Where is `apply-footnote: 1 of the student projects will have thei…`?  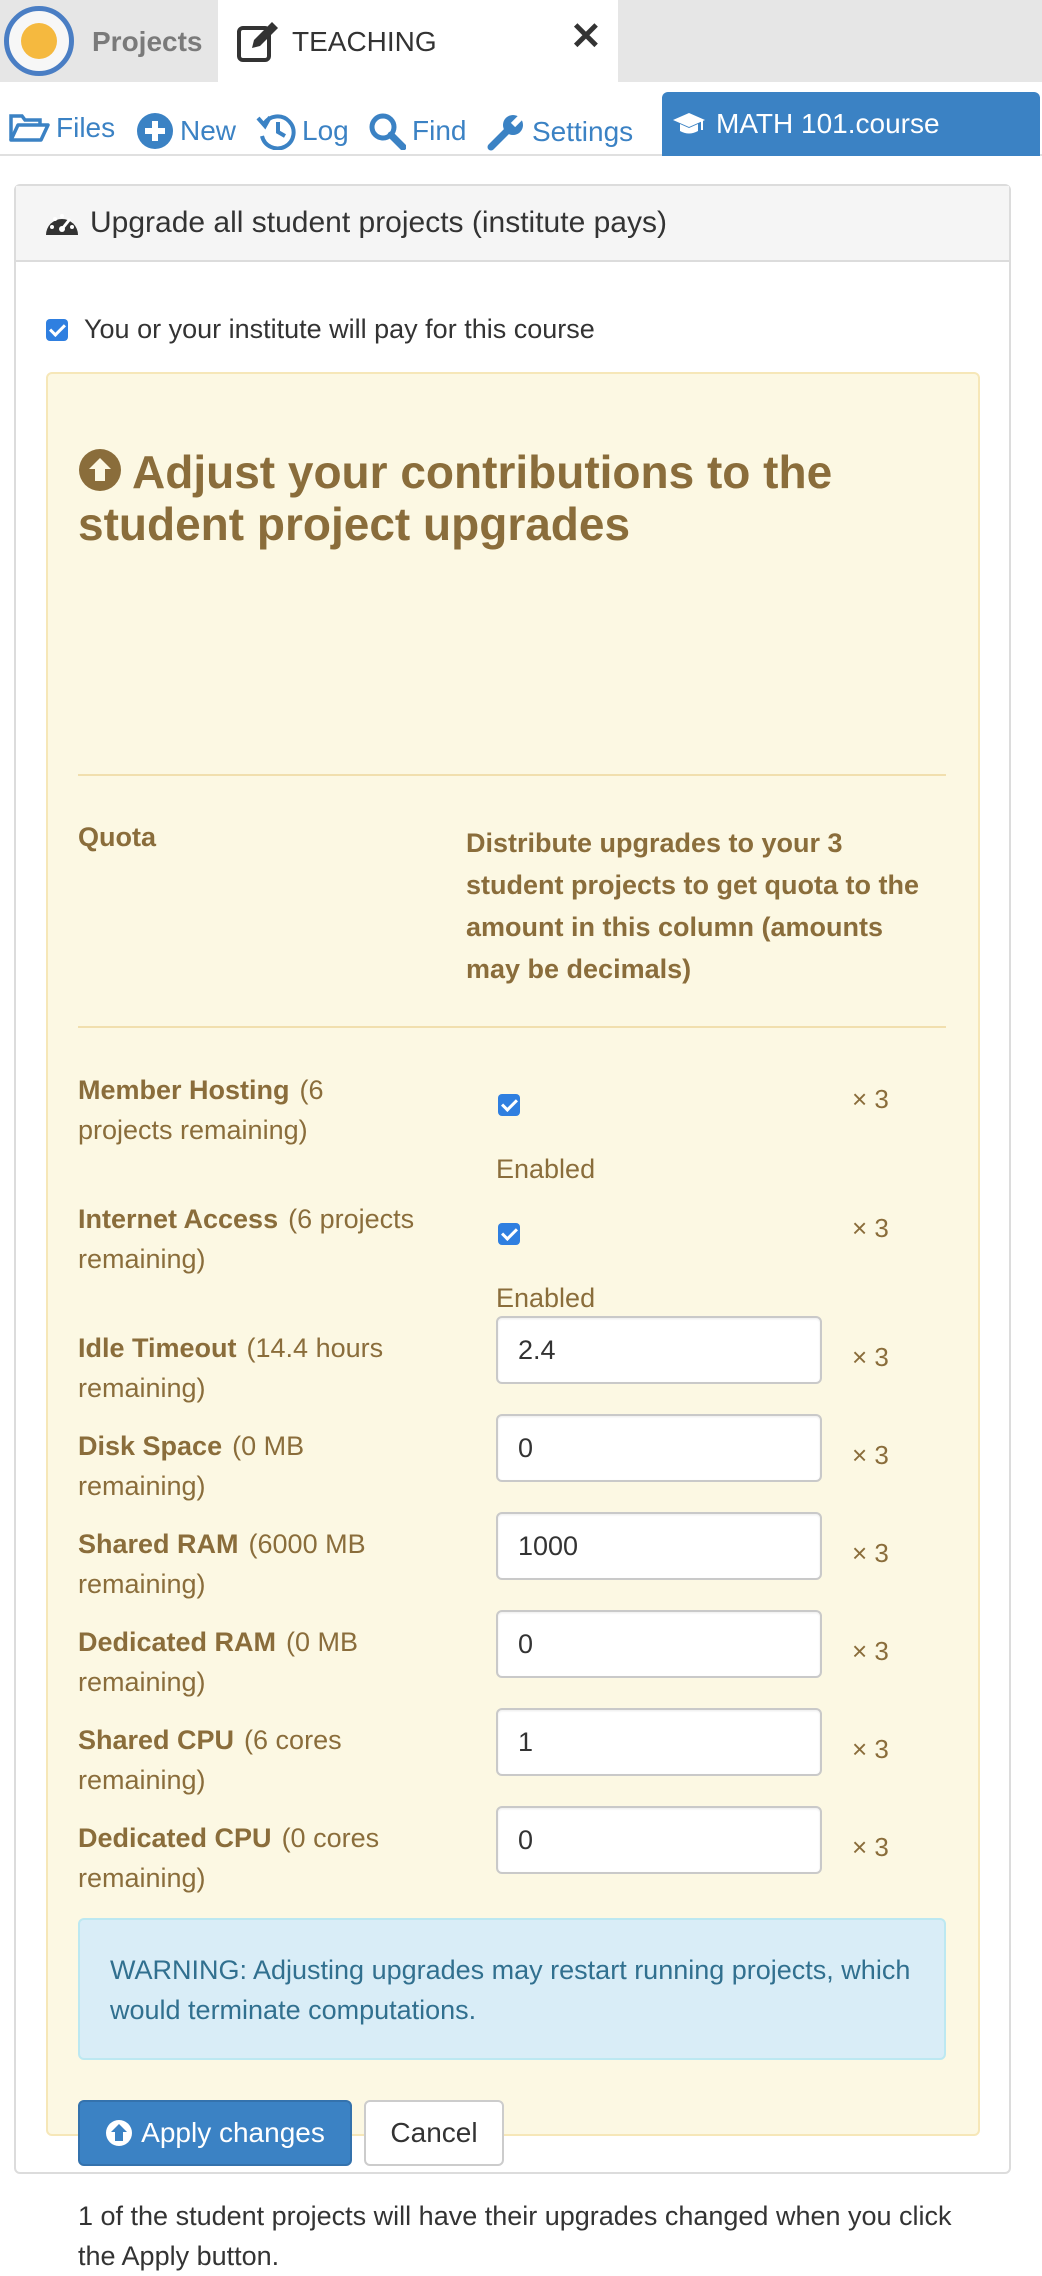
apply-footnote: 1 of the student projects will have thei… is located at coordinates (515, 2236).